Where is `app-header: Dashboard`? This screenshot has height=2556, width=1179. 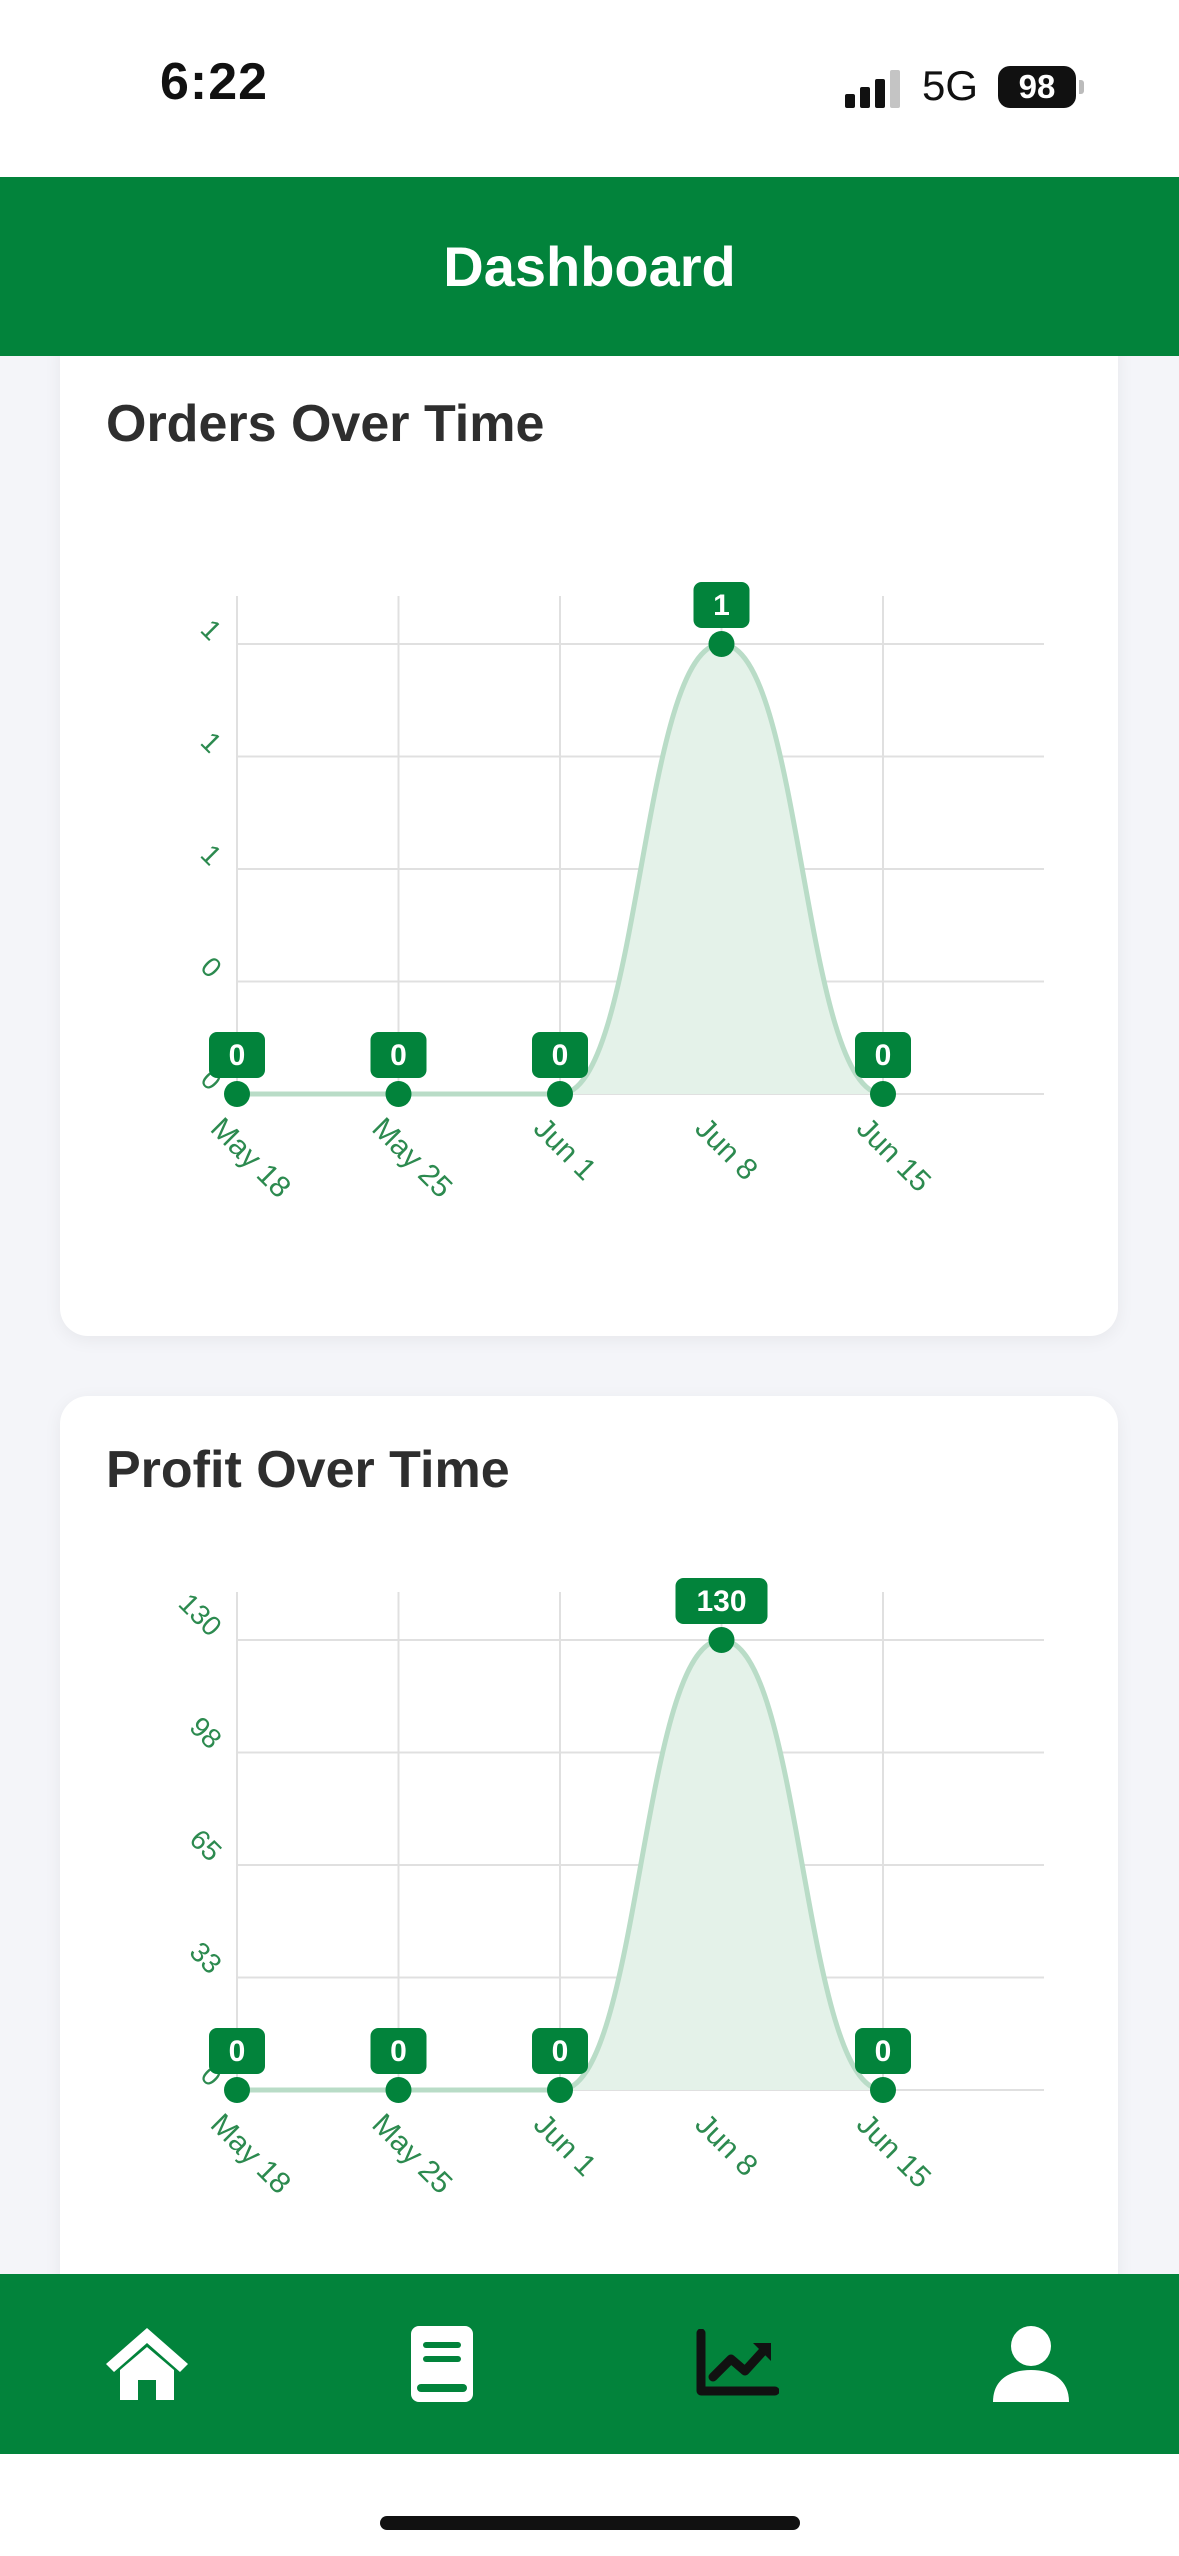 app-header: Dashboard is located at coordinates (589, 266).